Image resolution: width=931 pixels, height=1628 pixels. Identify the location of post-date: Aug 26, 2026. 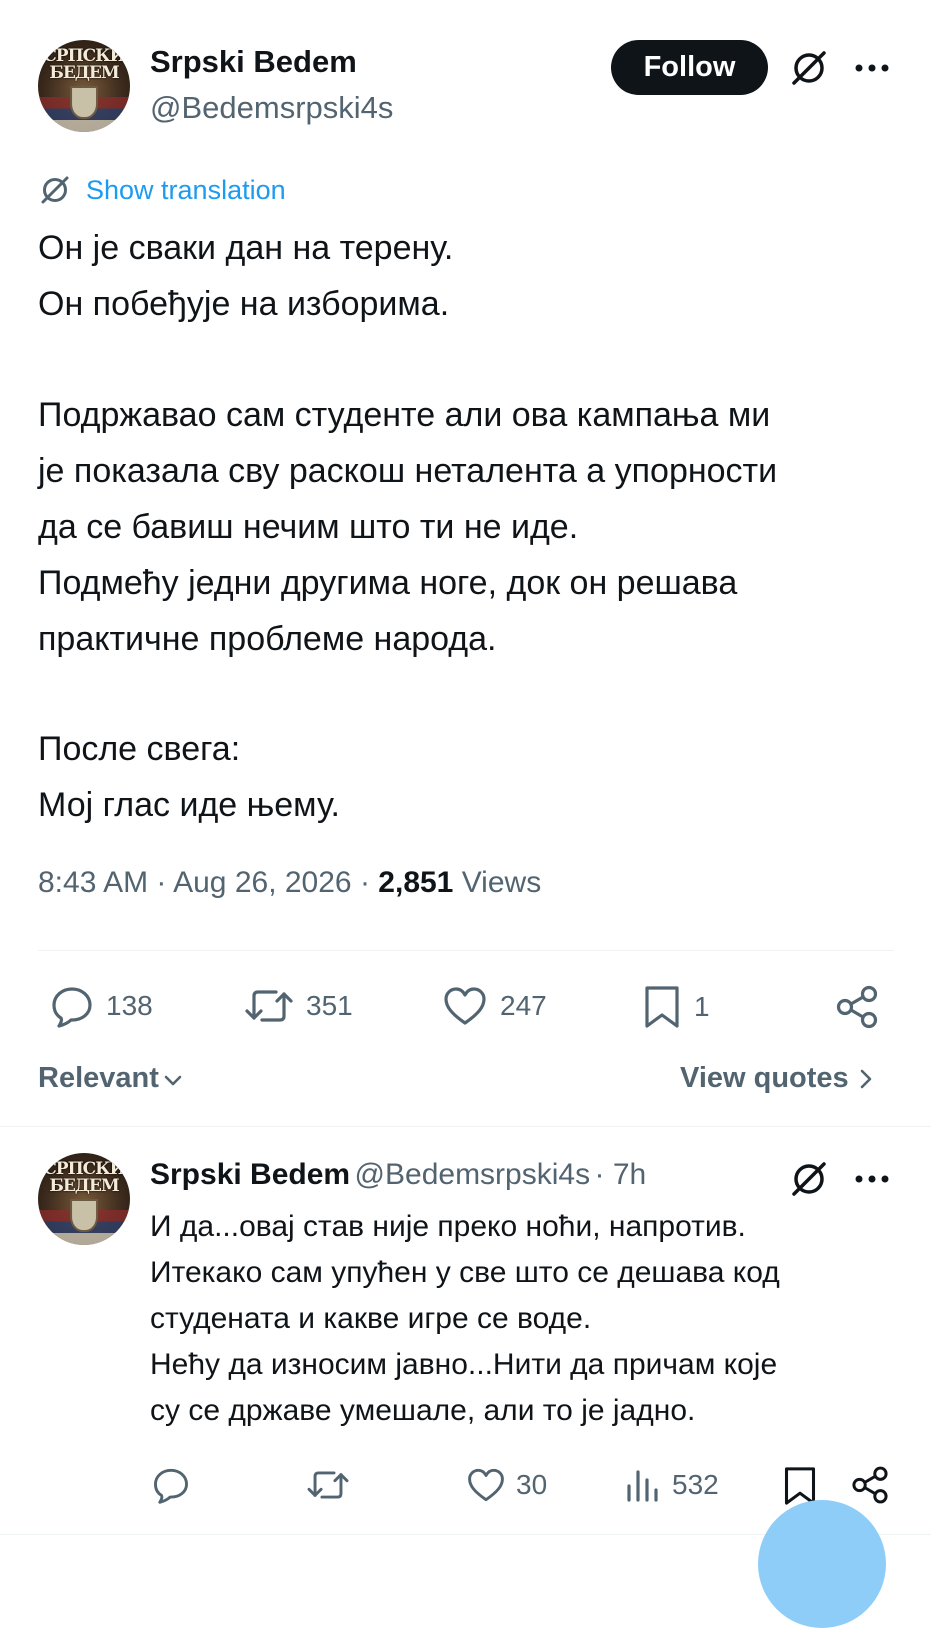
(262, 882).